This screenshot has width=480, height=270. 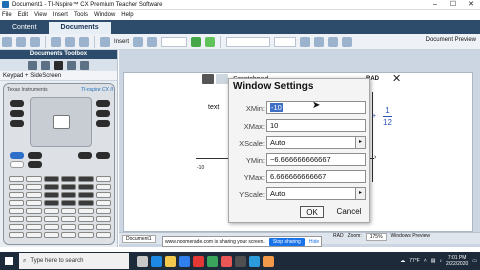 What do you see at coordinates (240, 261) in the screenshot?
I see `nspire-icon` at bounding box center [240, 261].